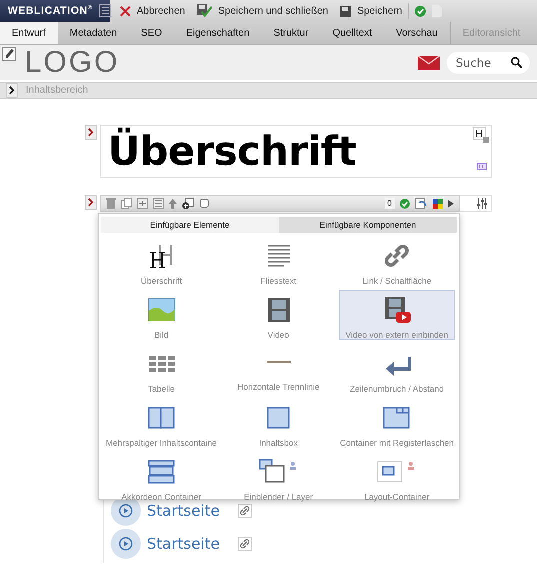 The image size is (537, 565). What do you see at coordinates (125, 11) in the screenshot?
I see `close-icon` at bounding box center [125, 11].